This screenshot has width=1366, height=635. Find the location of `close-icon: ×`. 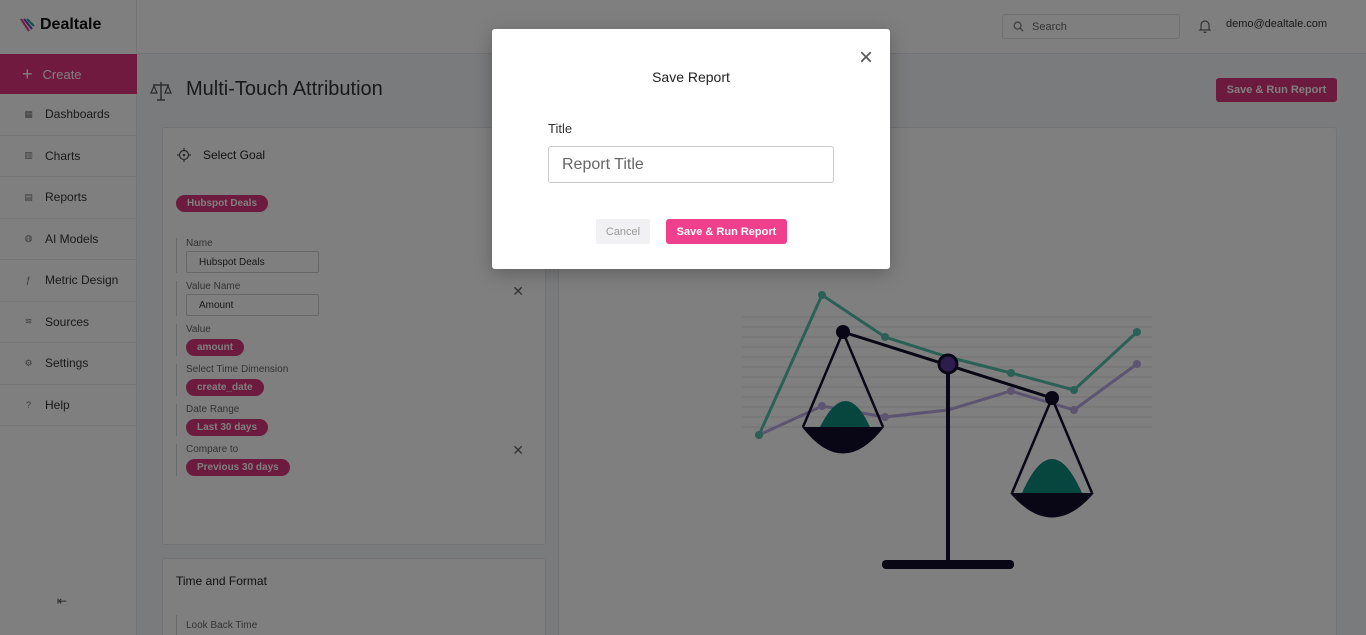

close-icon: × is located at coordinates (866, 58).